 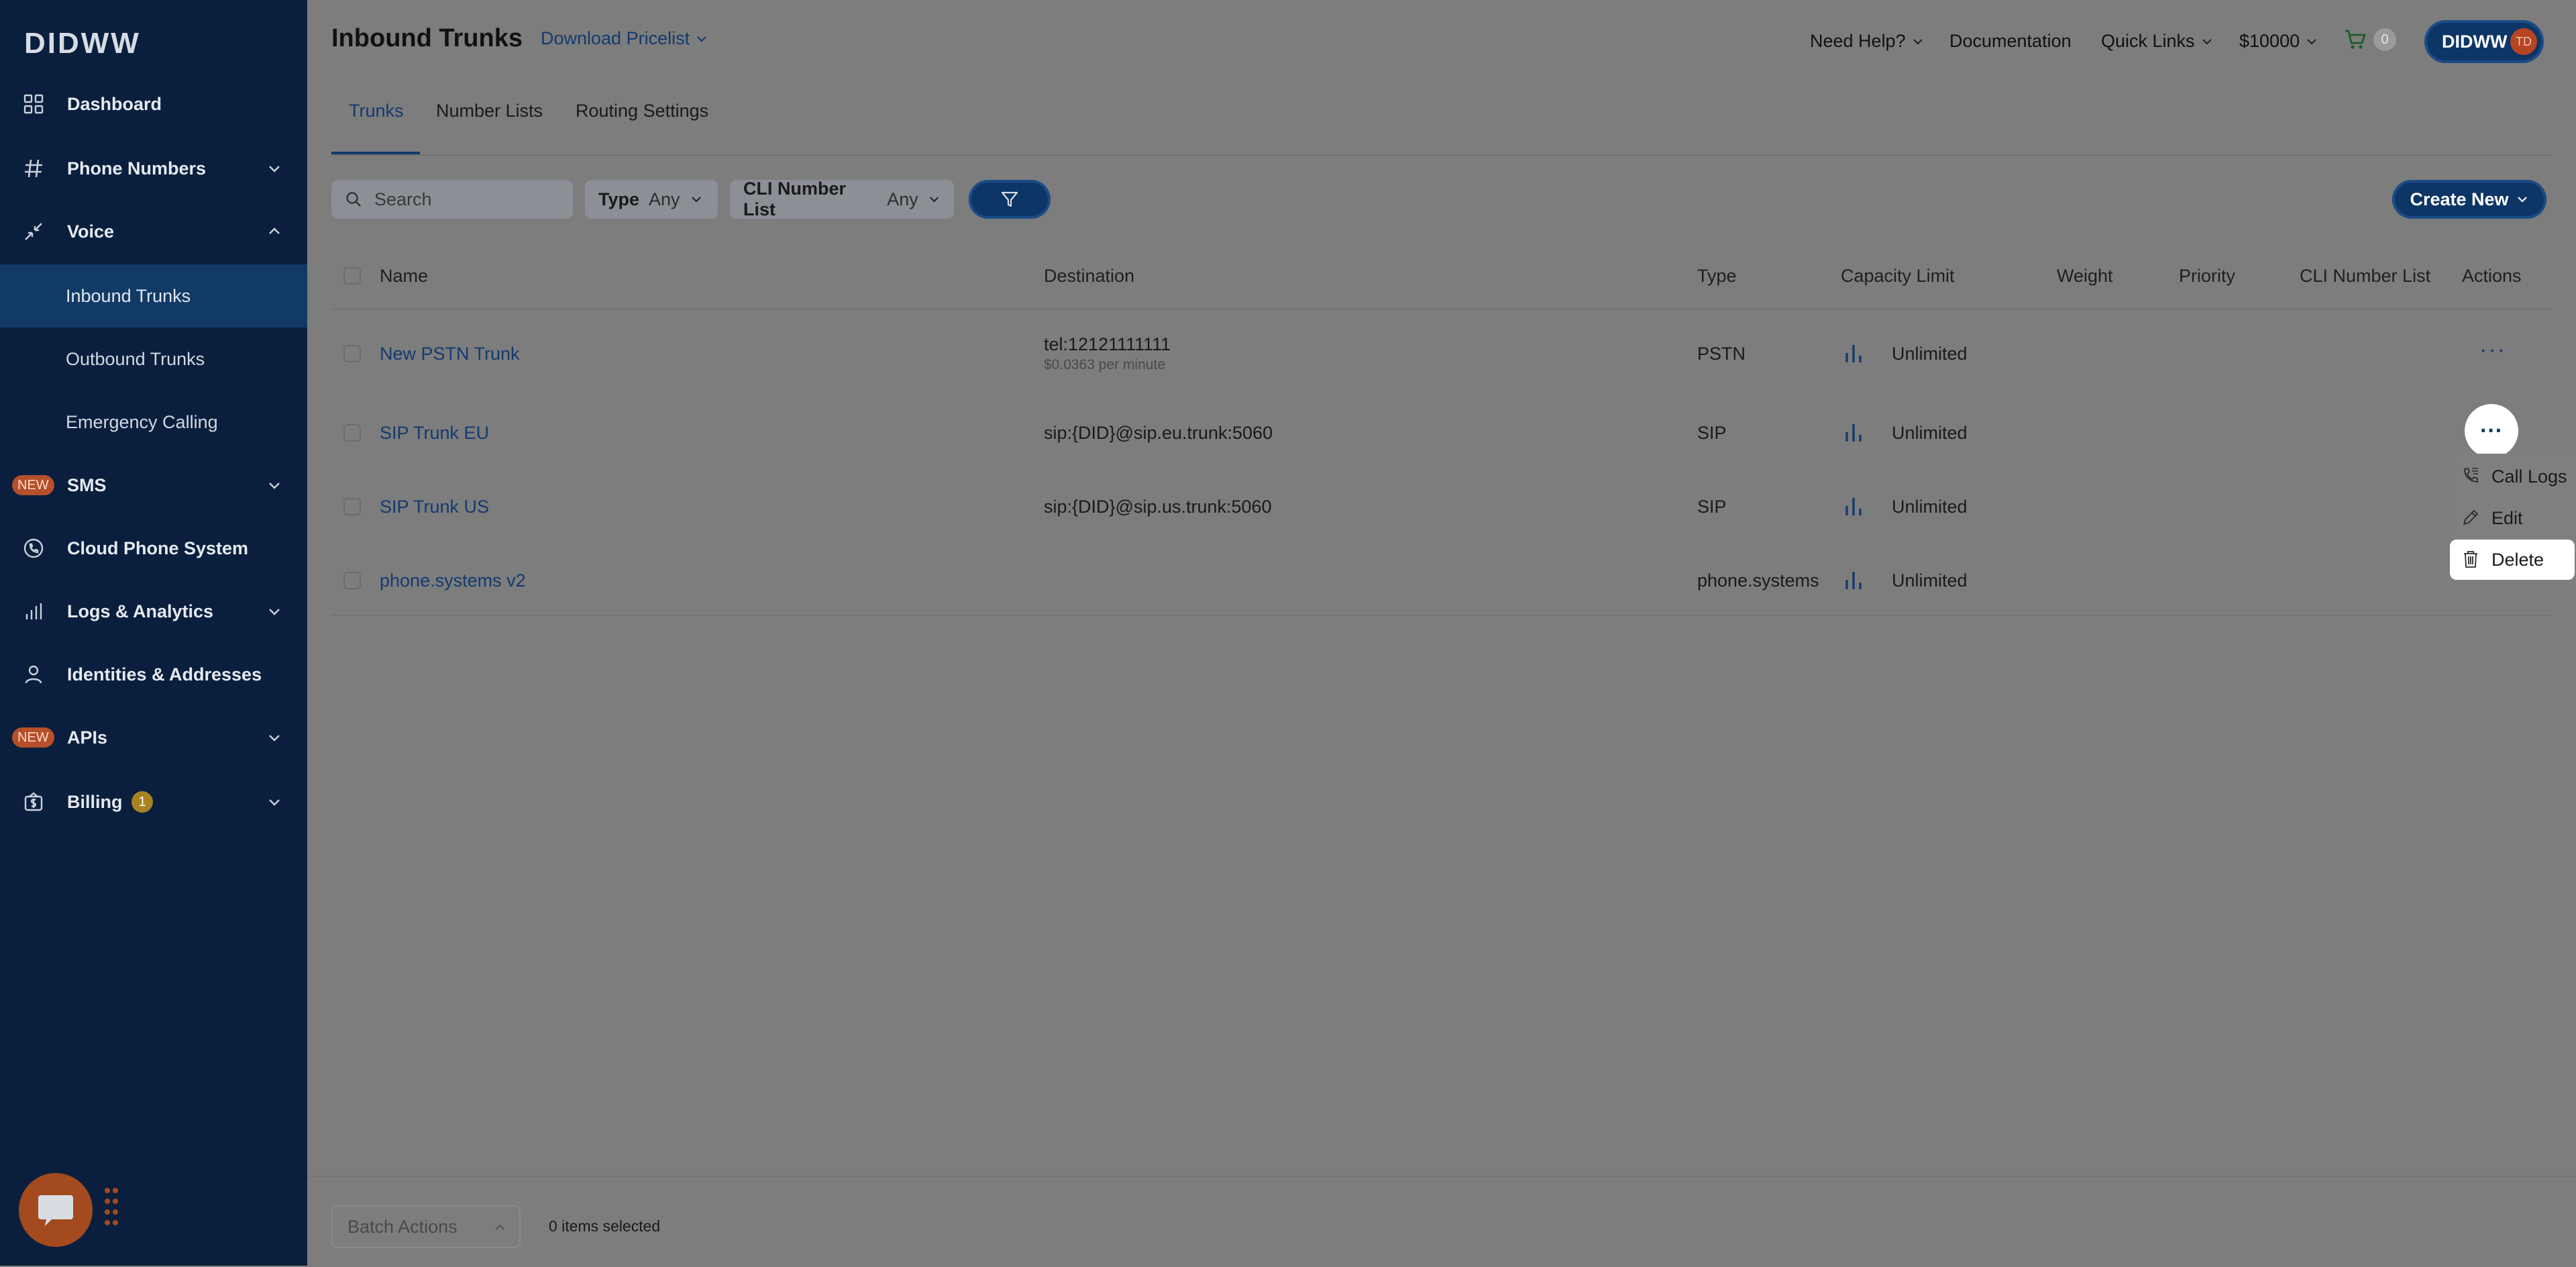 I want to click on tab-routing-settings: Routing Settings, so click(x=642, y=111).